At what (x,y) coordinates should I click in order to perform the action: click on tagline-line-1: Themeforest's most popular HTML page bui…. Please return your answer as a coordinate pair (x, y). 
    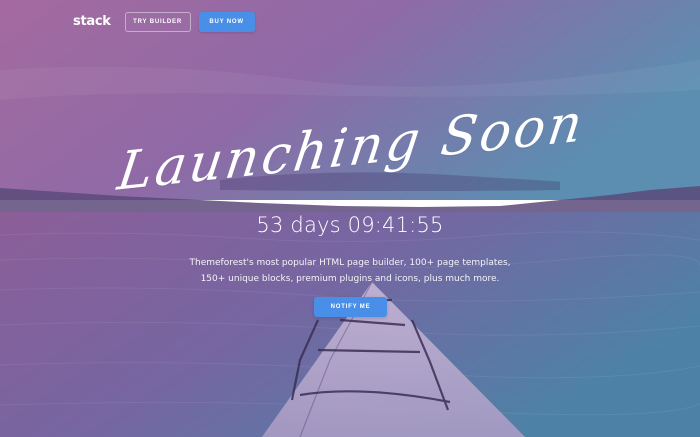
    Looking at the image, I should click on (350, 263).